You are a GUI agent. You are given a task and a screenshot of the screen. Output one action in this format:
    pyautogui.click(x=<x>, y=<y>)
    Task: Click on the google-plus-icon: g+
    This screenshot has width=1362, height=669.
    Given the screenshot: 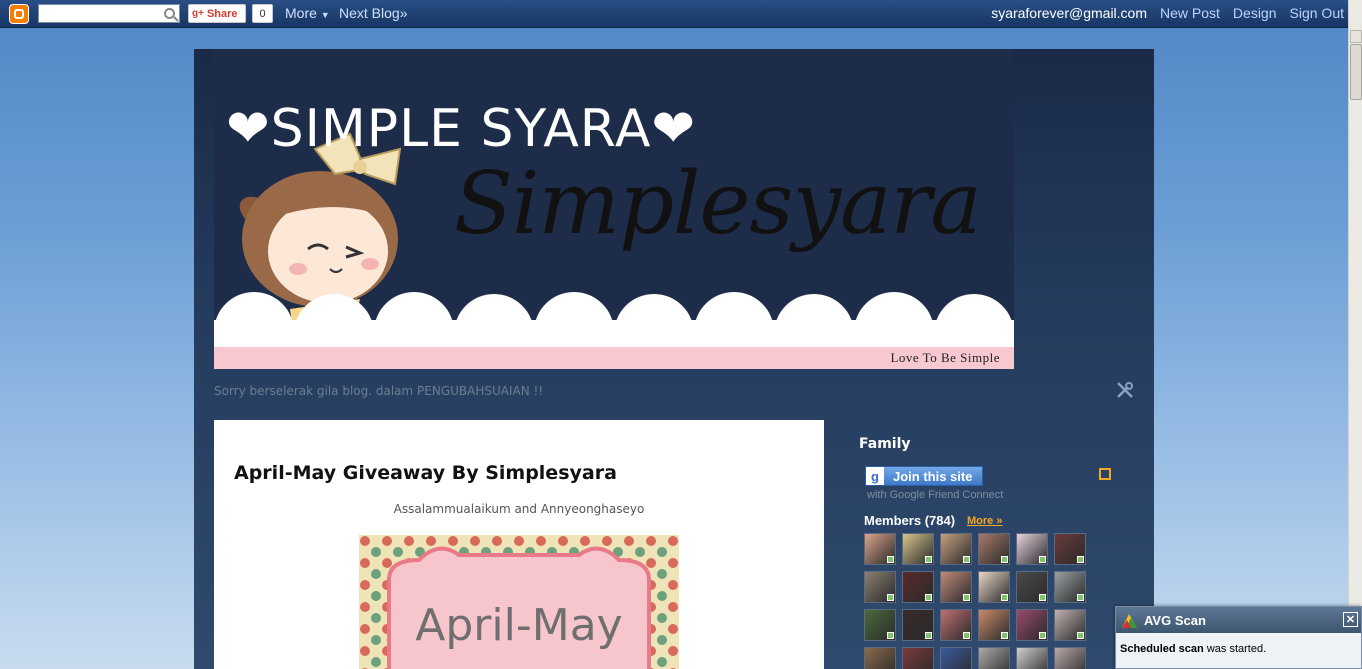 What is the action you would take?
    pyautogui.click(x=198, y=13)
    